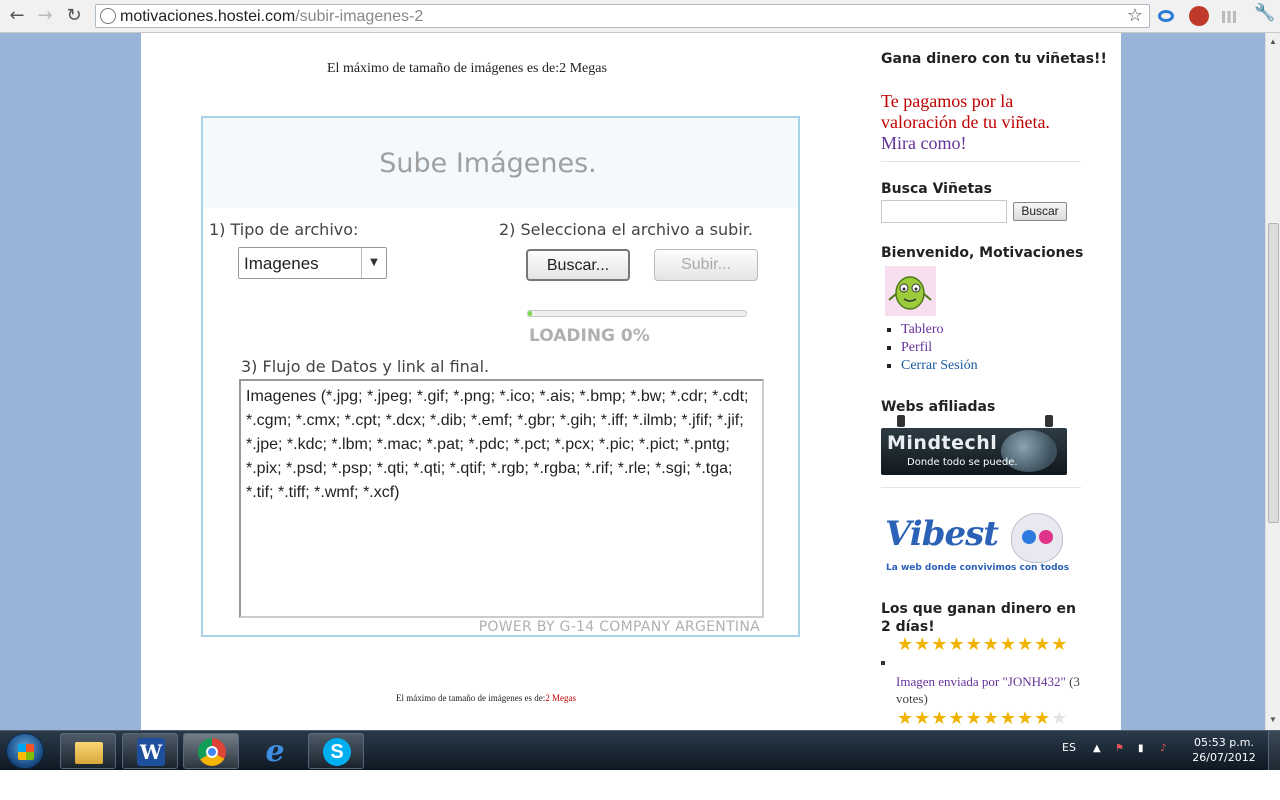 The height and width of the screenshot is (800, 1280). I want to click on vibest-banner: Vibest La web donde convivimos con todos, so click(976, 544).